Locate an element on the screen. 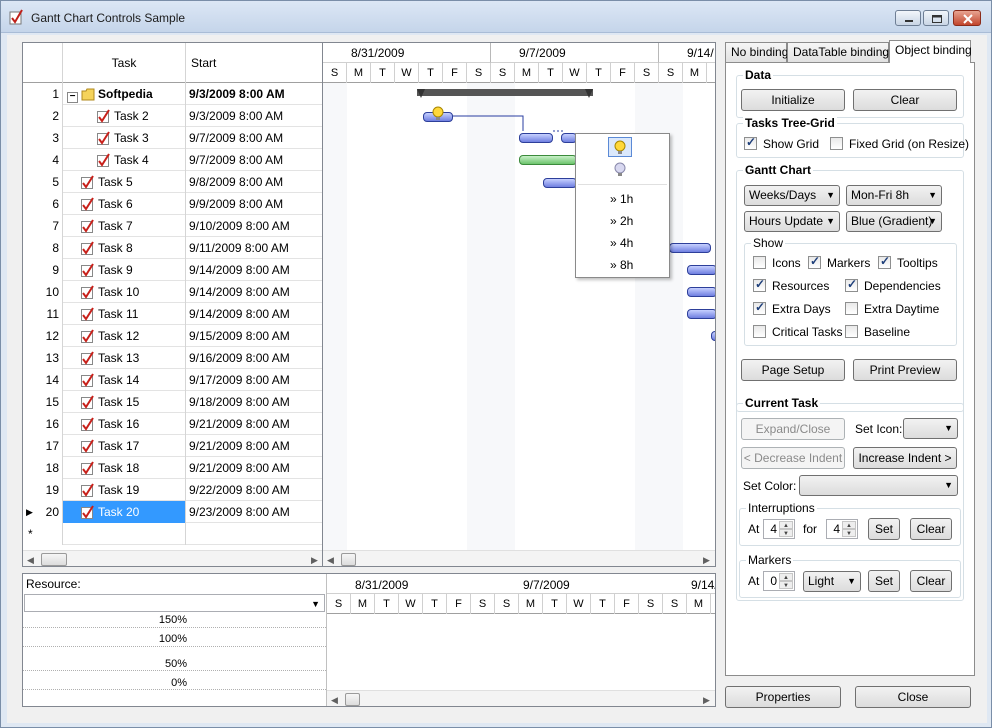 The image size is (992, 728). show-grid-checkbox: Show Grid is located at coordinates (781, 143).